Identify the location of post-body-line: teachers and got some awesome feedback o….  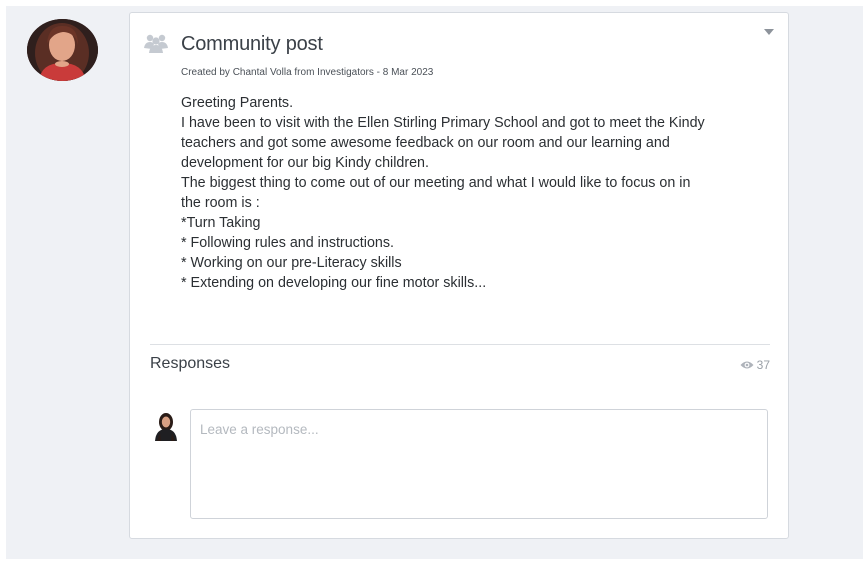
(425, 143).